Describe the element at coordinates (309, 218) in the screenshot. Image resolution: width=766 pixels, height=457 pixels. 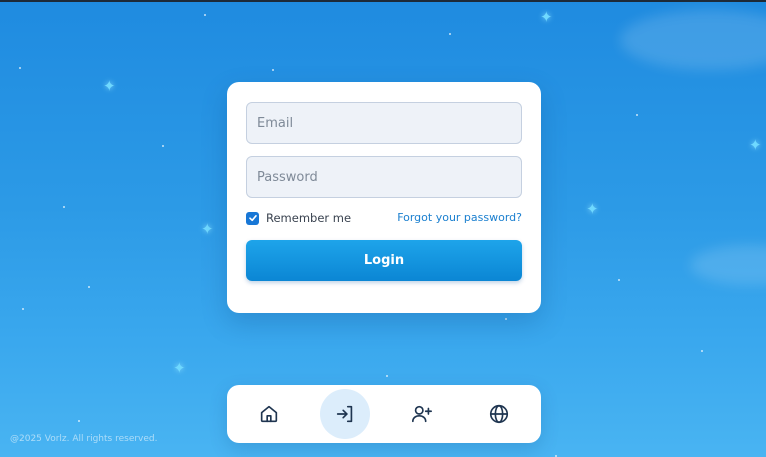
I see `remember-me-label: Remember me` at that location.